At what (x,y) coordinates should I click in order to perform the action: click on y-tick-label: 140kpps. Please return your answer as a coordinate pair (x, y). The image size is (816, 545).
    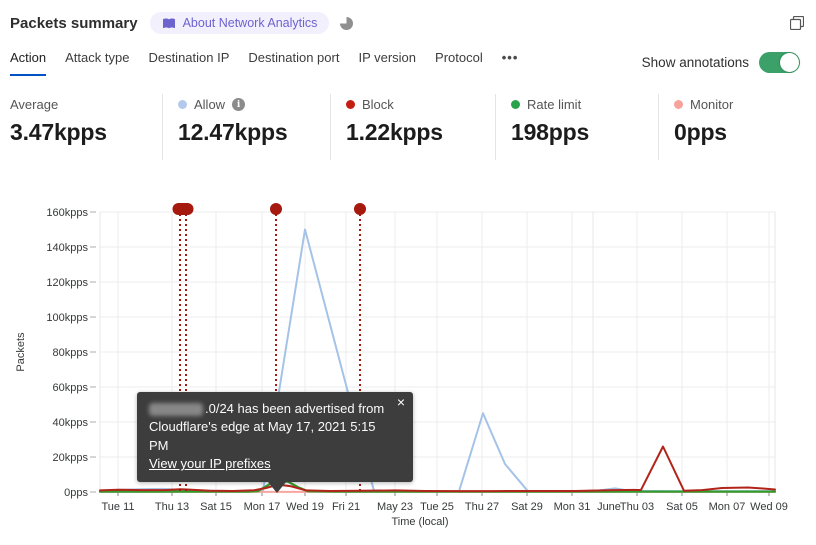
    Looking at the image, I should click on (67, 248).